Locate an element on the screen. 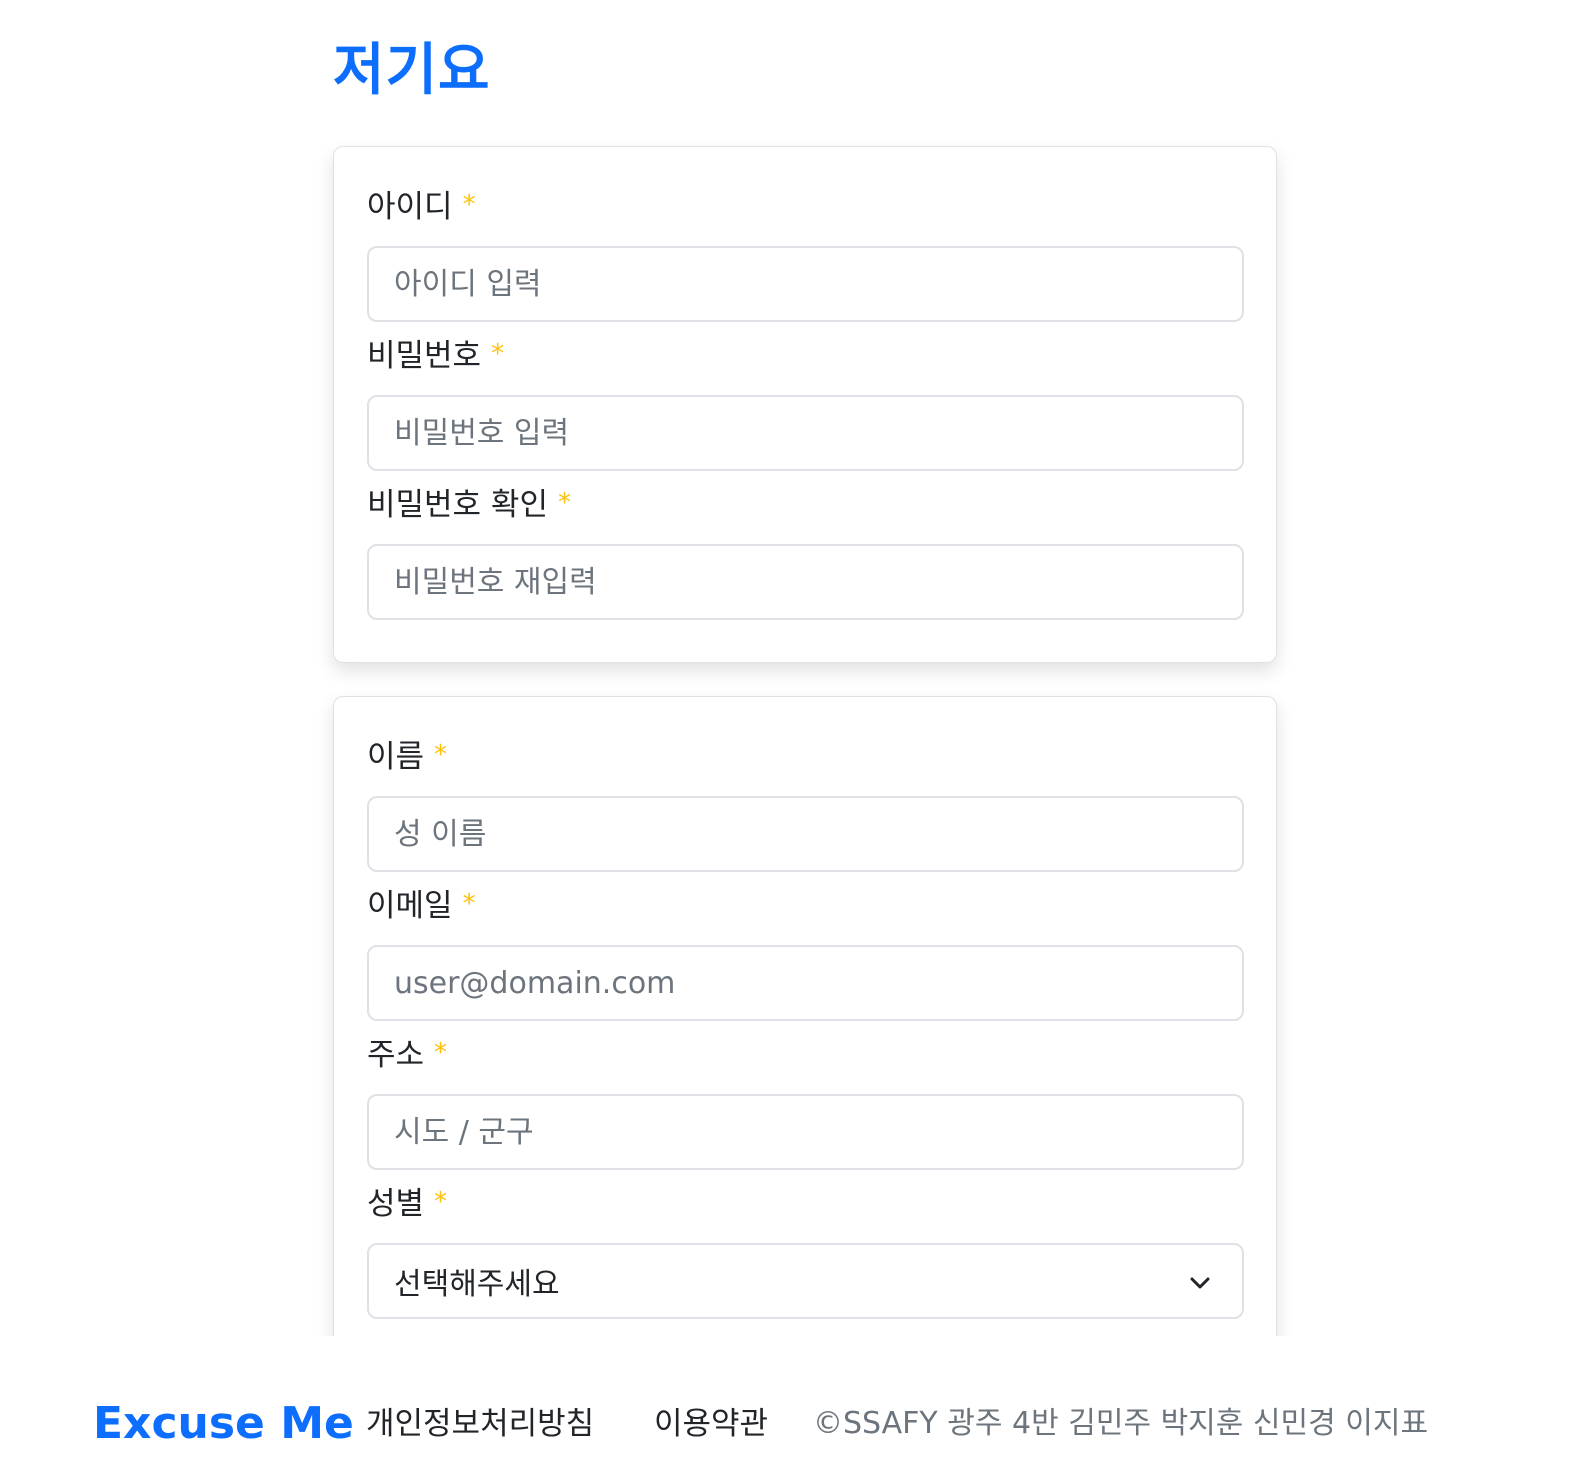  id-label-text: 아이디 is located at coordinates (410, 207).